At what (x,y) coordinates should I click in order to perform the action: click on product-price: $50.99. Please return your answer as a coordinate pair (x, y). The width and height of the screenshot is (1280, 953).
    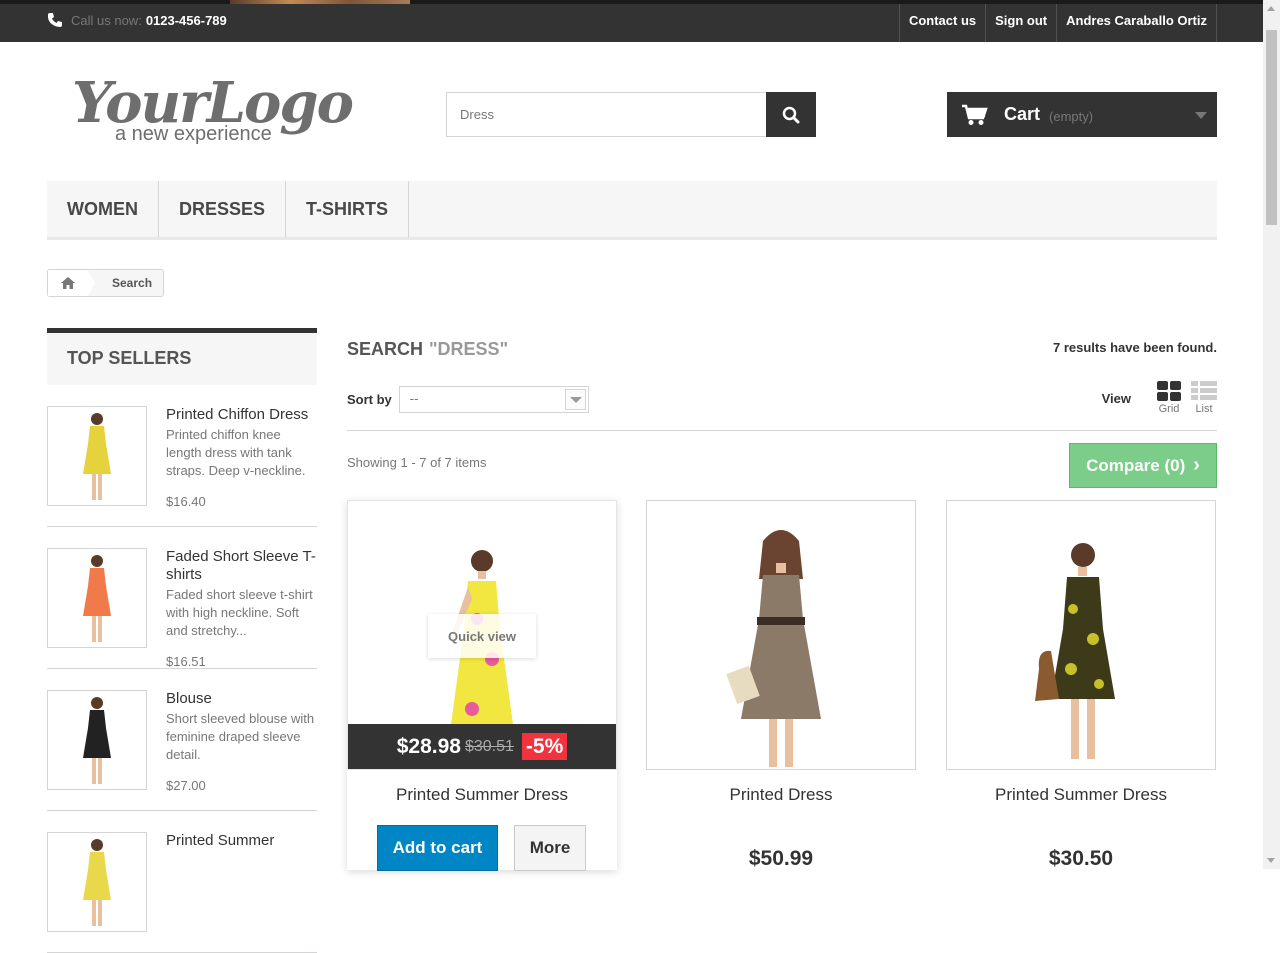
    Looking at the image, I should click on (781, 858).